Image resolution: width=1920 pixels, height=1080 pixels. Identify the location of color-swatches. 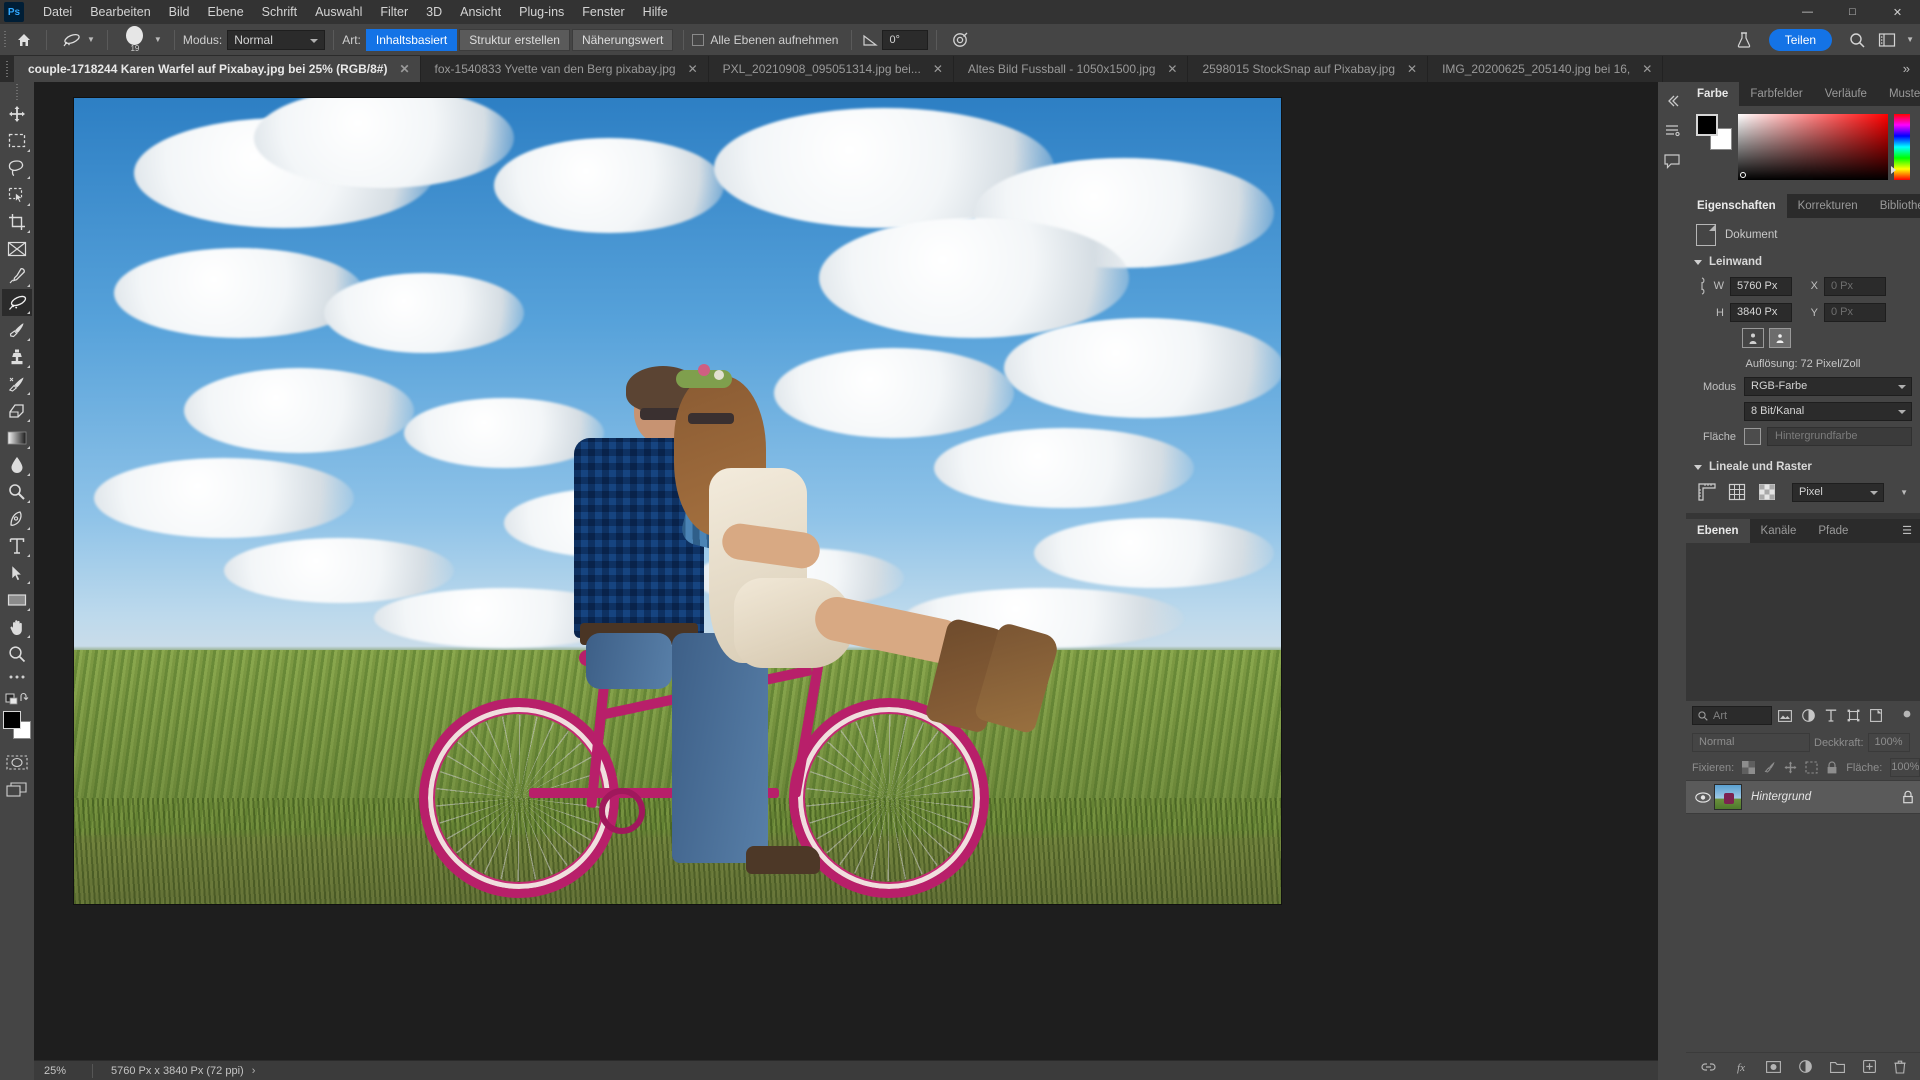
(17, 726).